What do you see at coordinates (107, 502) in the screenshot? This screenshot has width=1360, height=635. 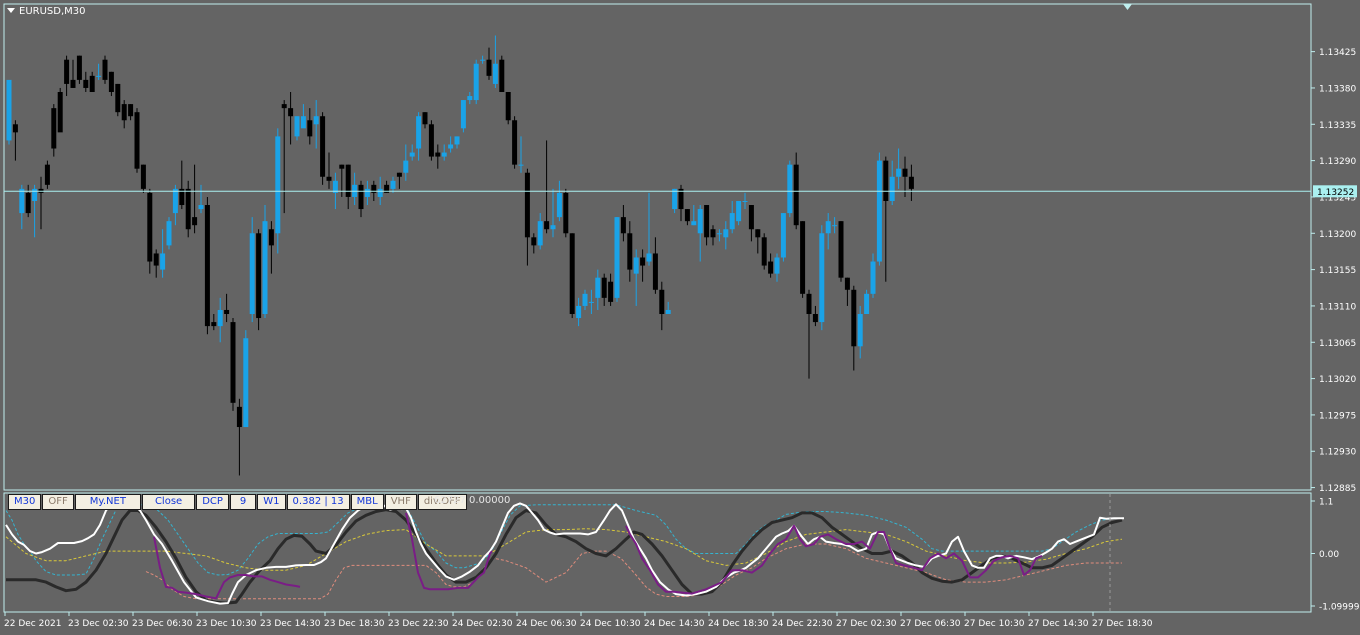 I see `ind-btn-method: My.NET` at bounding box center [107, 502].